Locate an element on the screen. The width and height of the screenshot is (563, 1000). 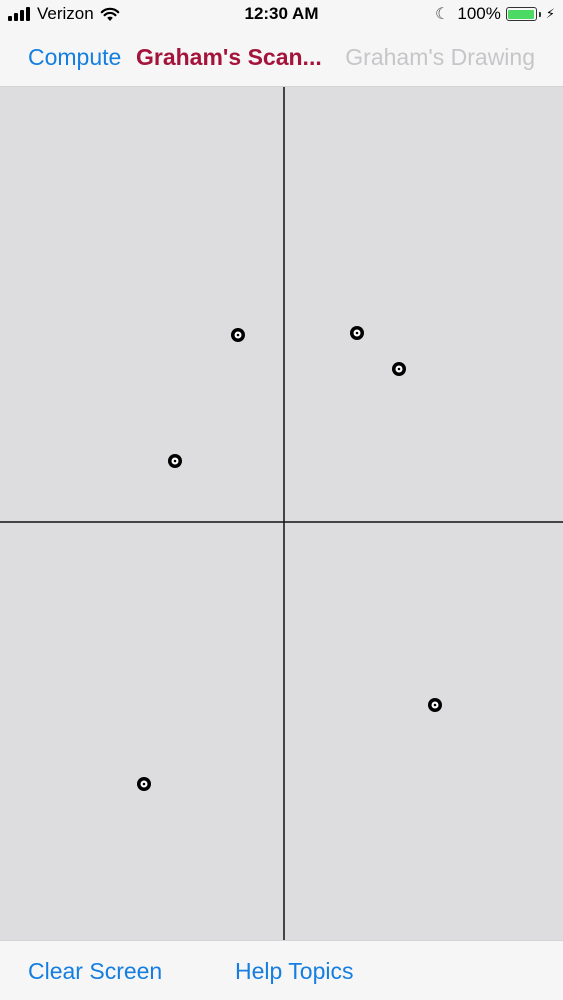
bottom-toolbar: Clear Screen Help Topics is located at coordinates (281, 970).